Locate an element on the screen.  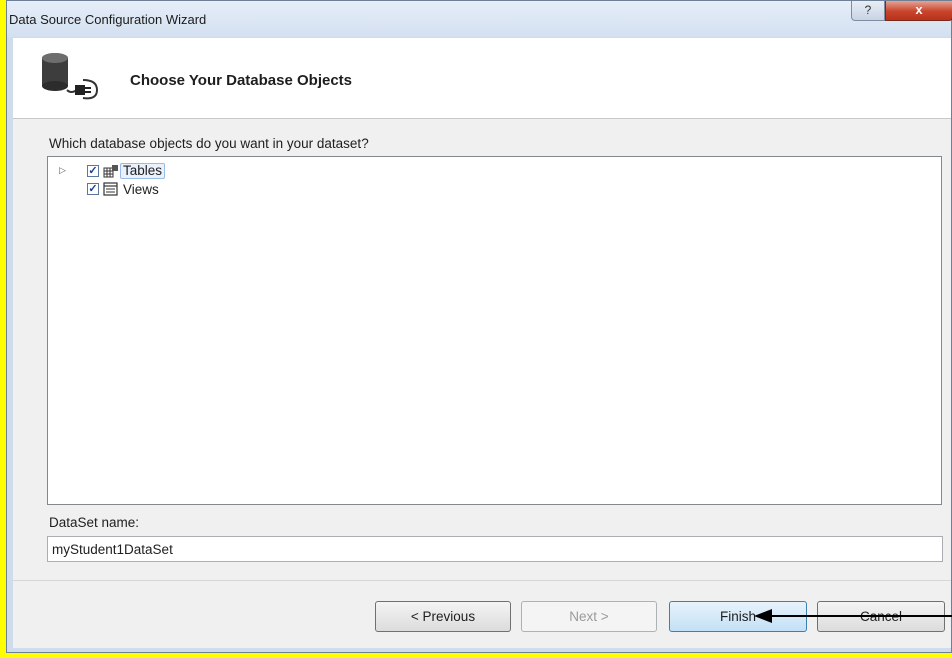
tables-checkbox: ✓ is located at coordinates (93, 171).